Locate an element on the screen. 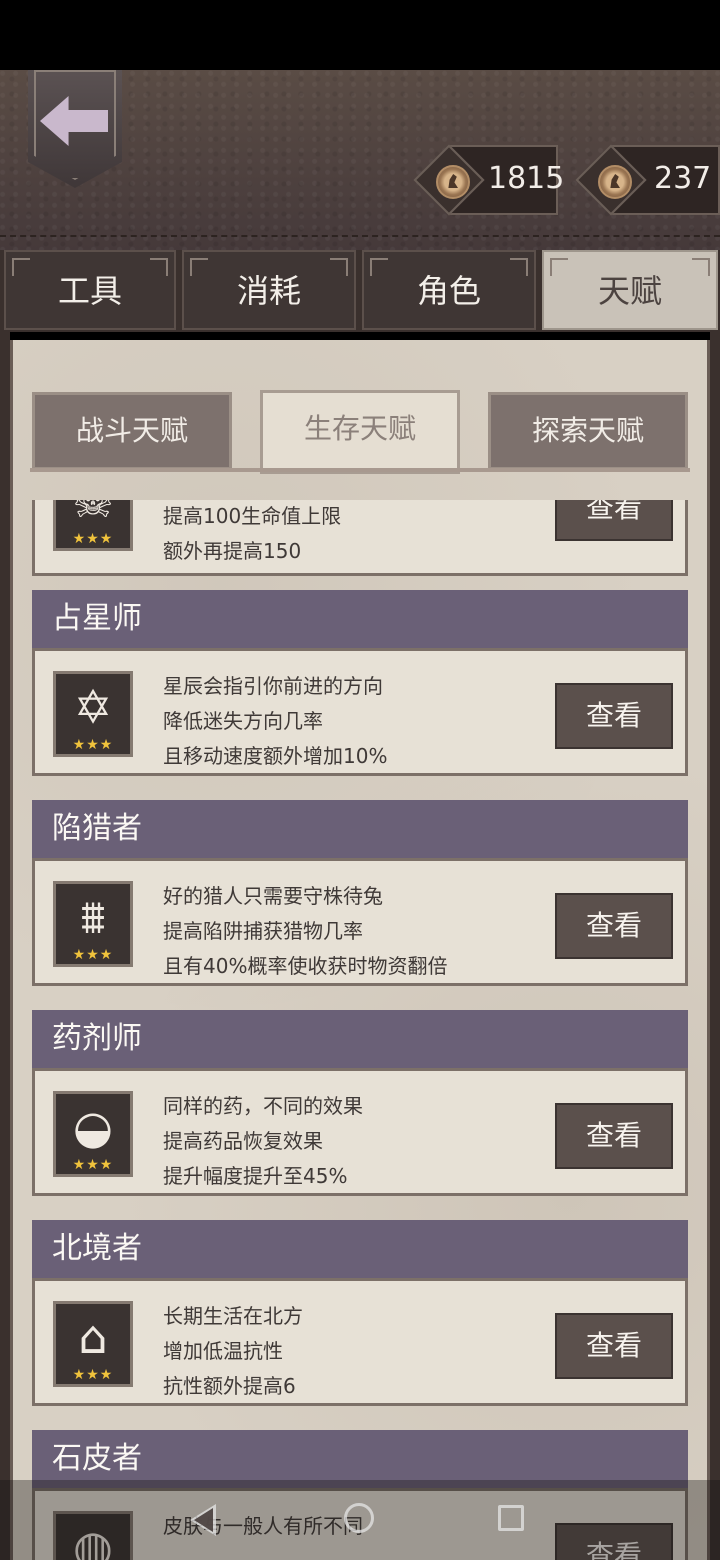 This screenshot has height=1560, width=720. tab-tools: 工具 is located at coordinates (90, 290).